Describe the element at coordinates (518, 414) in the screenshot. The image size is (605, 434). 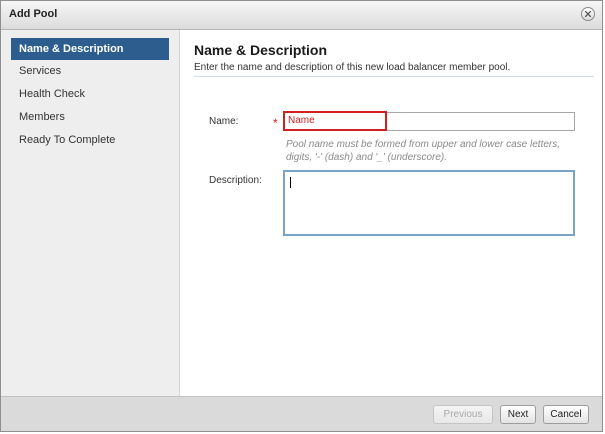
I see `next-button: Next` at that location.